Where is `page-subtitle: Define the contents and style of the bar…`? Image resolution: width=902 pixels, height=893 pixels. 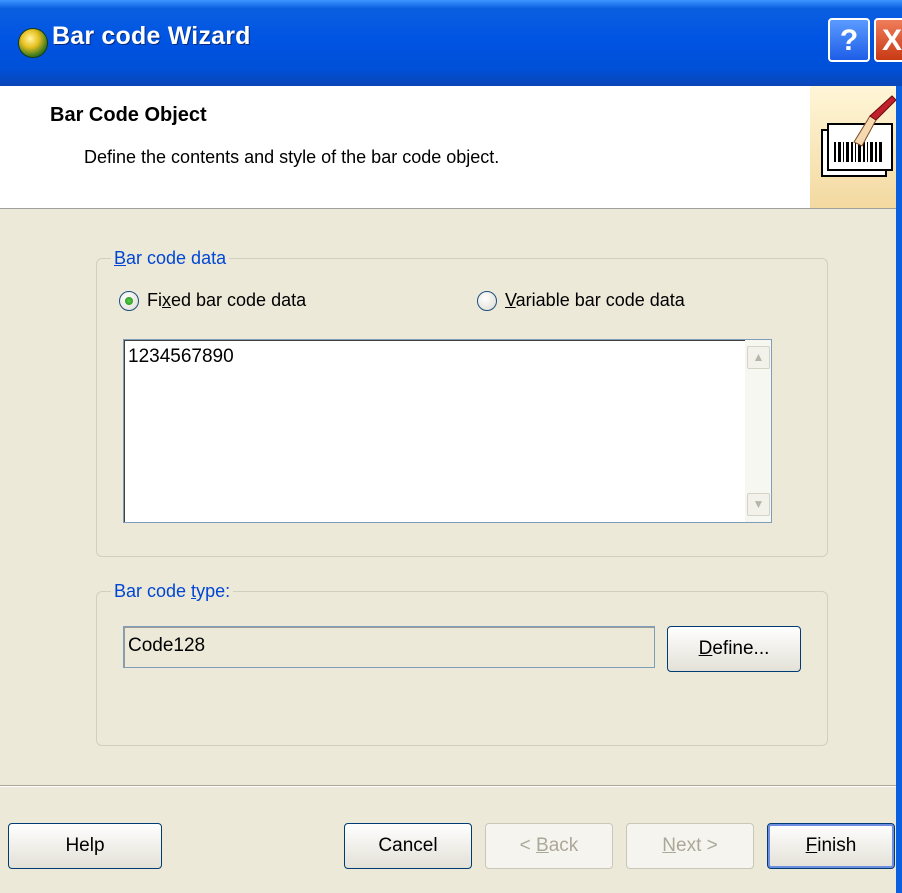
page-subtitle: Define the contents and style of the bar… is located at coordinates (292, 157).